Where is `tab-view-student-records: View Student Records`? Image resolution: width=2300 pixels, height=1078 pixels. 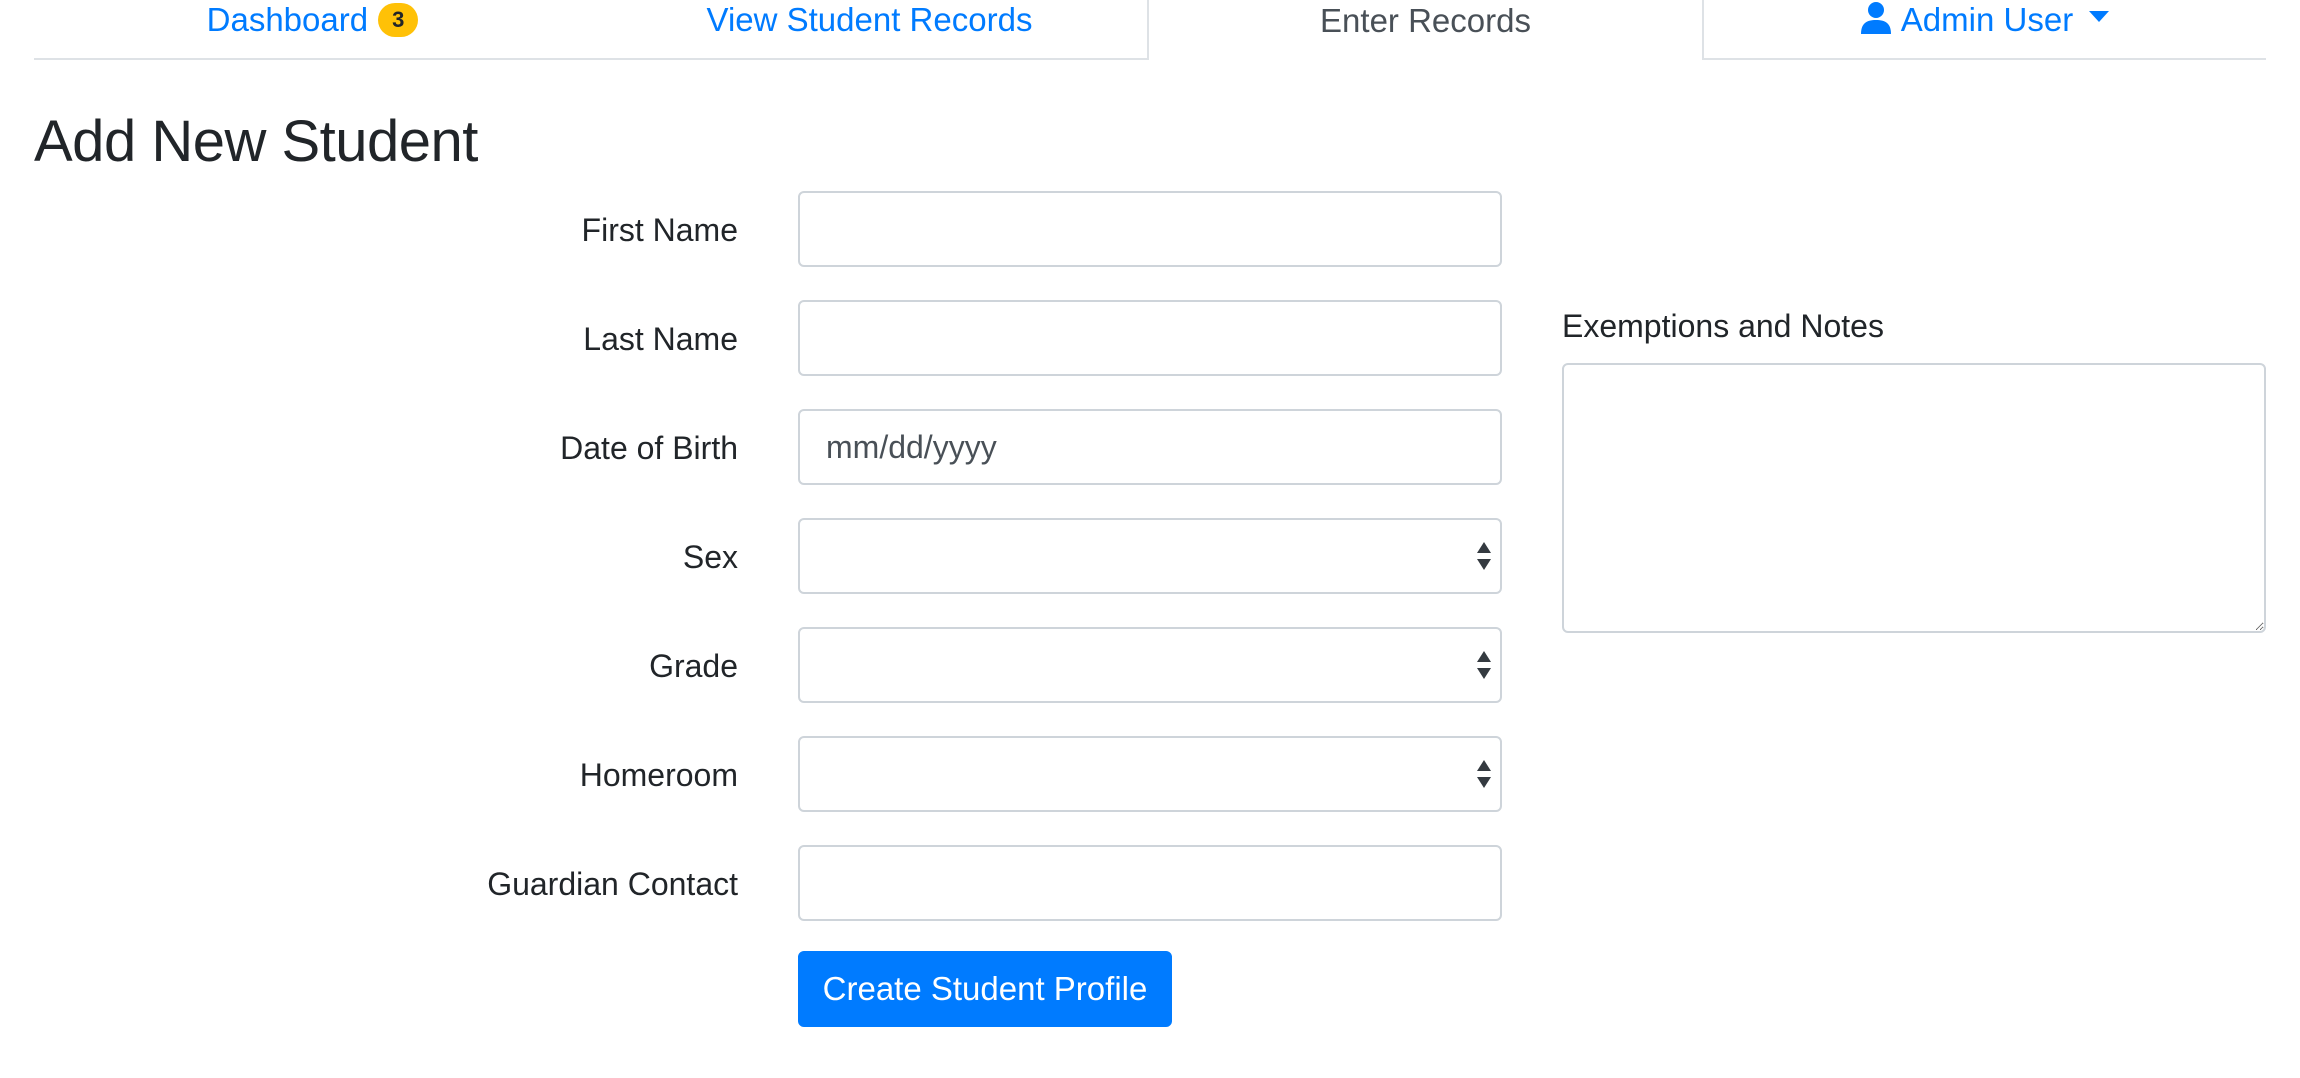
tab-view-student-records: View Student Records is located at coordinates (869, 29).